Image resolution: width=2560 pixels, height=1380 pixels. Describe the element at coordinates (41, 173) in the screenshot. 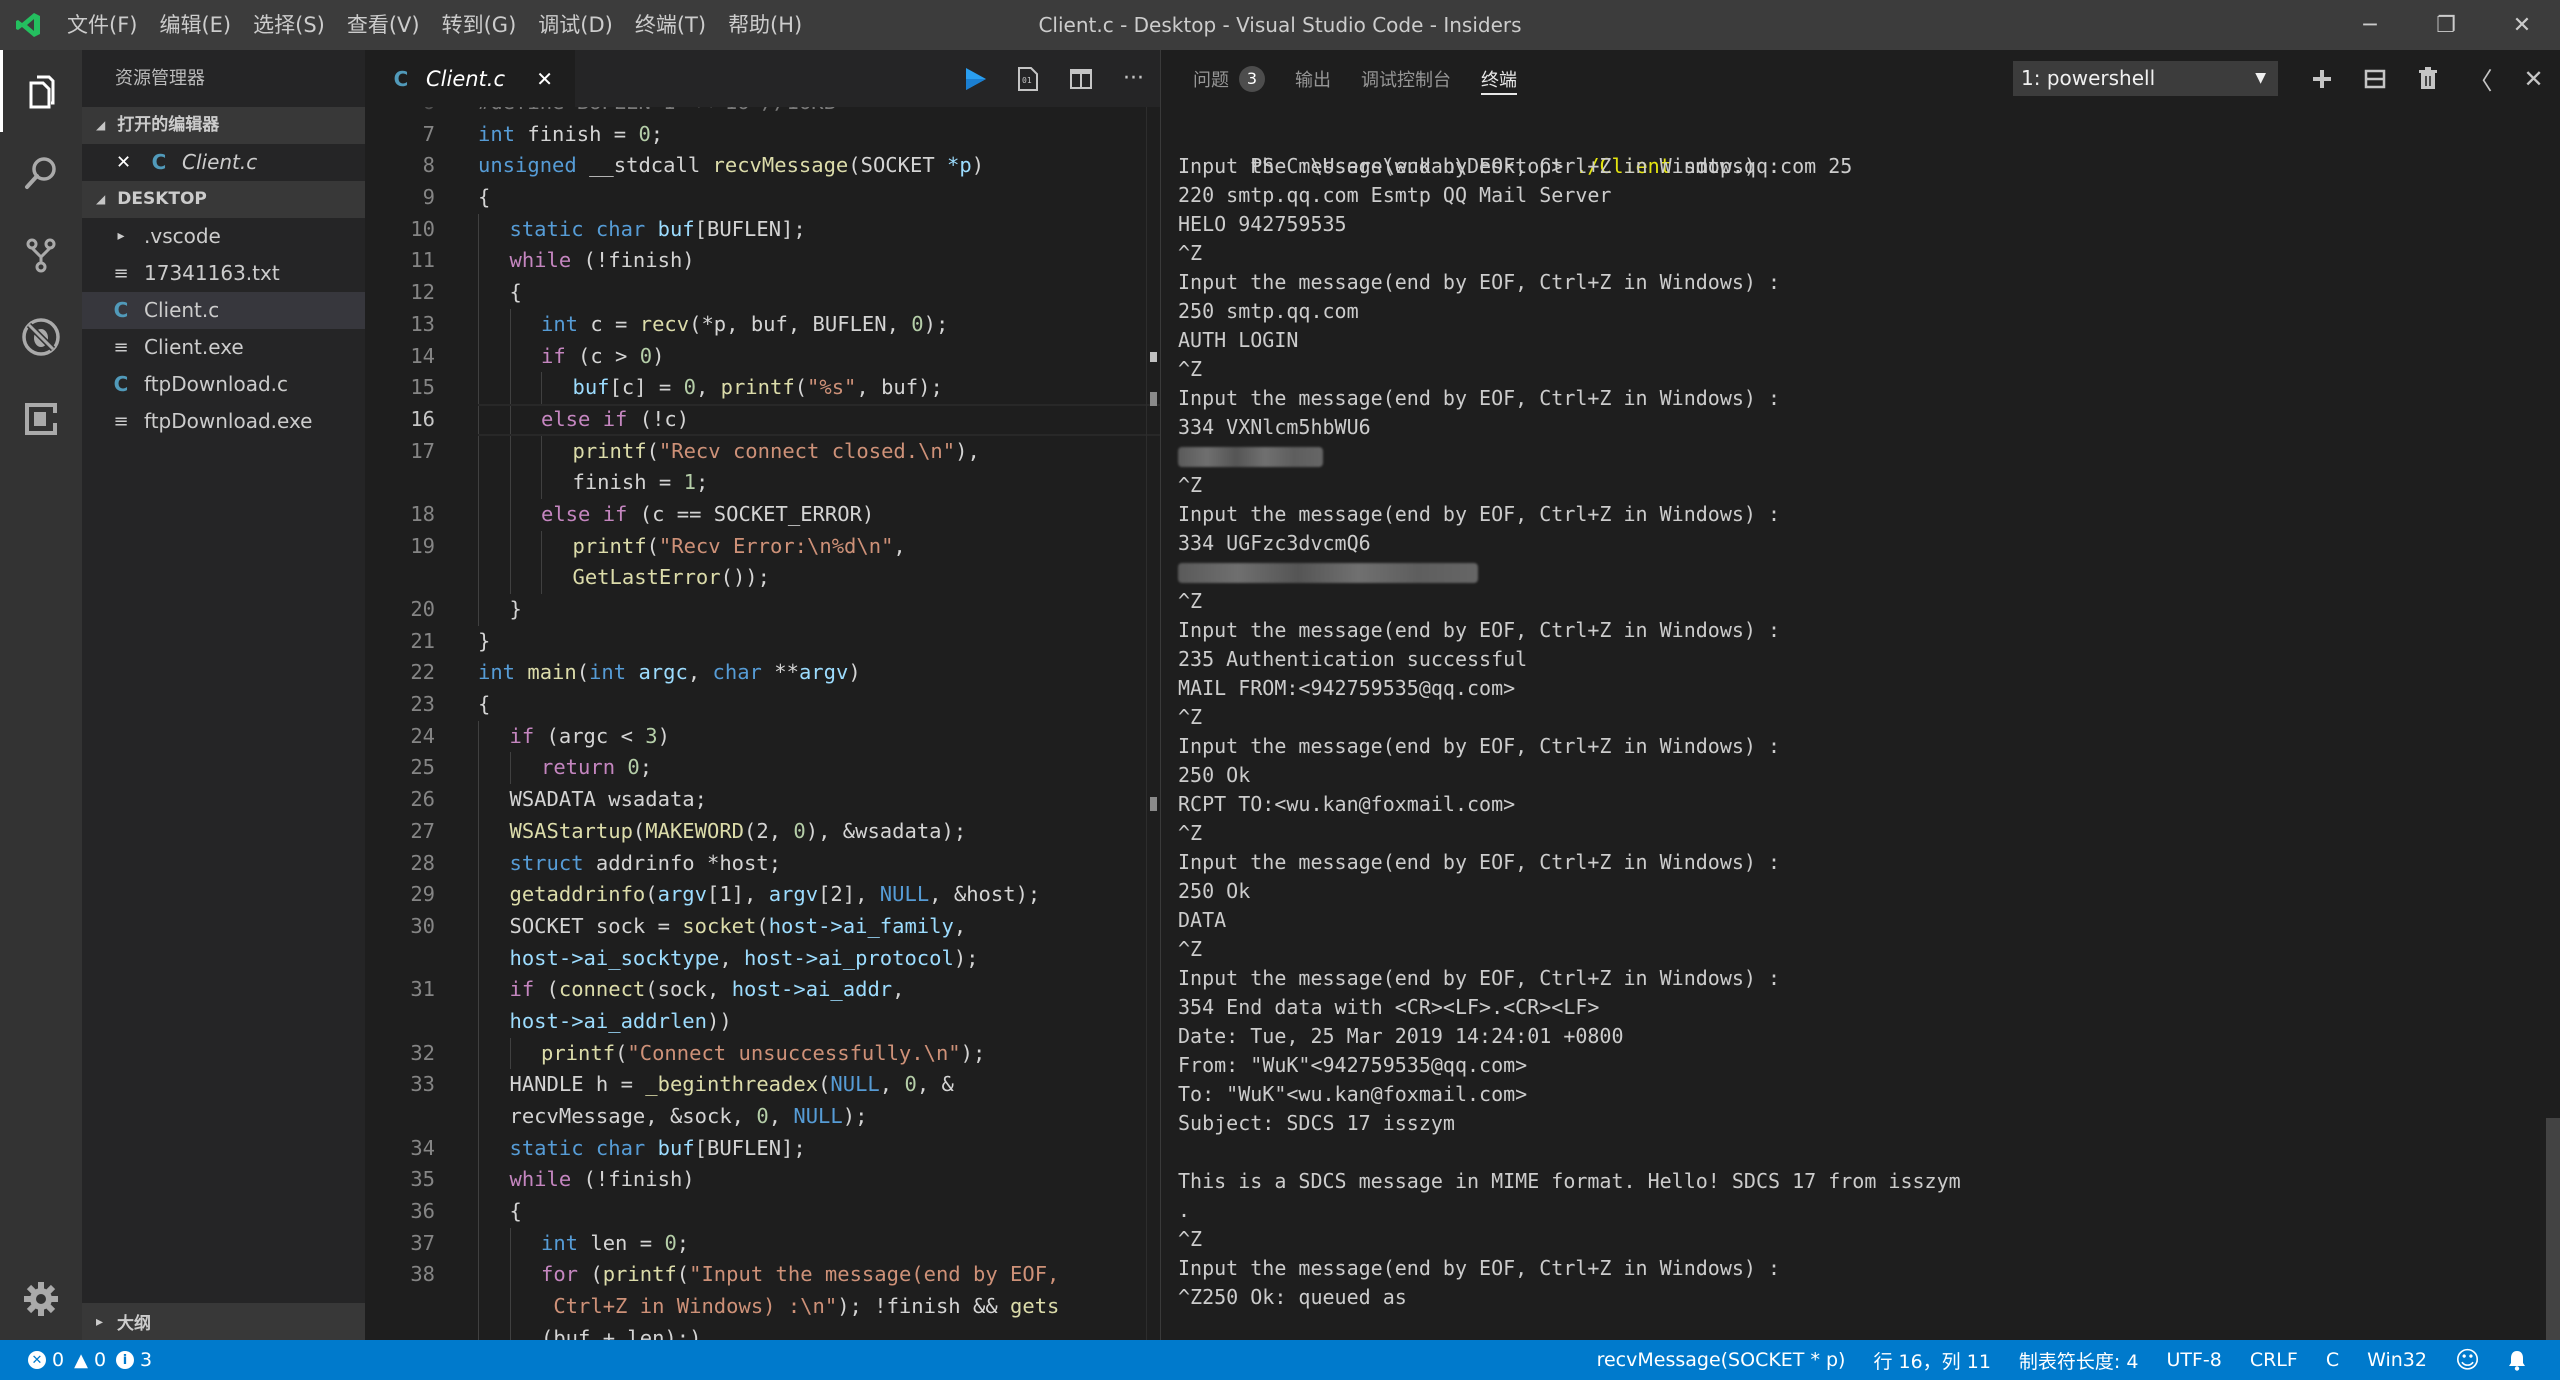

I see `activity-search` at that location.